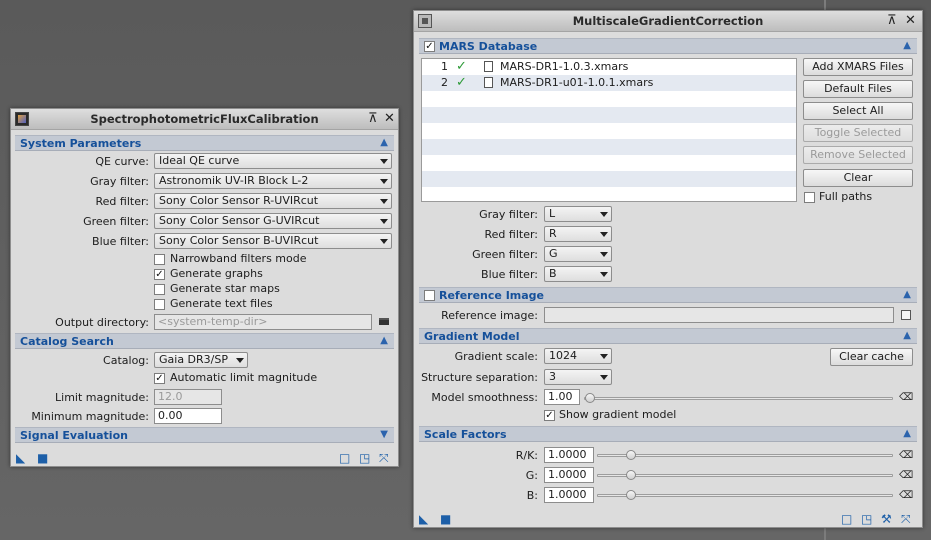 The height and width of the screenshot is (540, 931). Describe the element at coordinates (384, 321) in the screenshot. I see `folder-icon` at that location.